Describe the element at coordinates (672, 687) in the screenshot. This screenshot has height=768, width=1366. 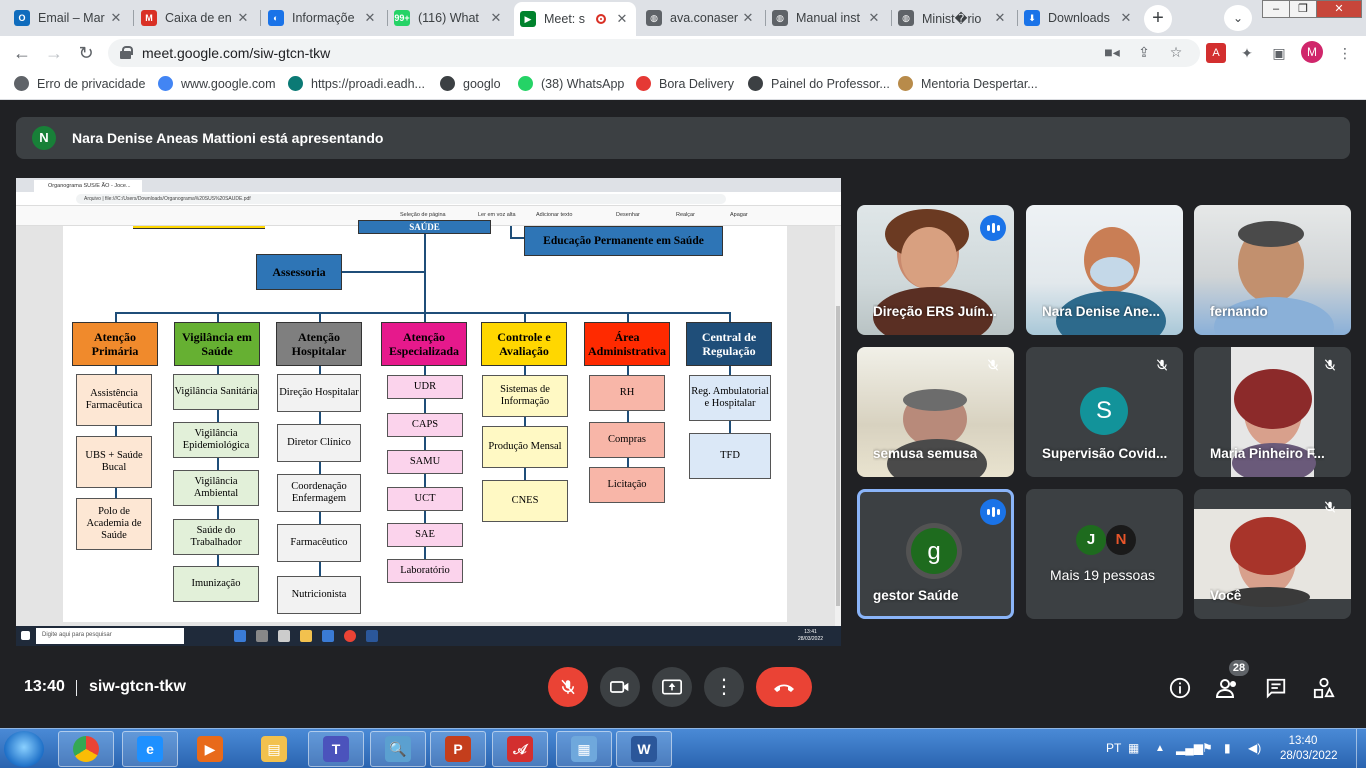
I see `present-screen-button` at that location.